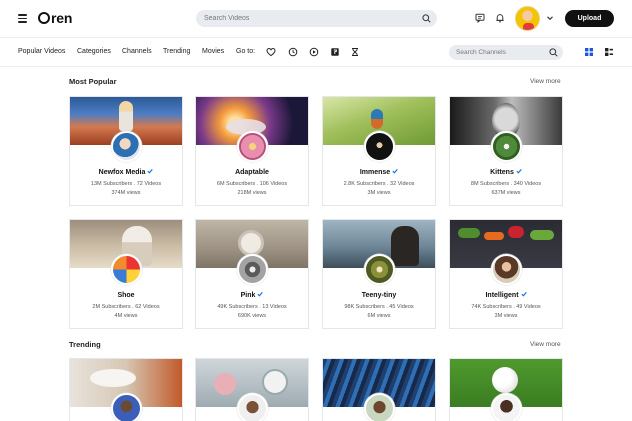 This screenshot has height=421, width=632. I want to click on channel-views: 690K views, so click(252, 316).